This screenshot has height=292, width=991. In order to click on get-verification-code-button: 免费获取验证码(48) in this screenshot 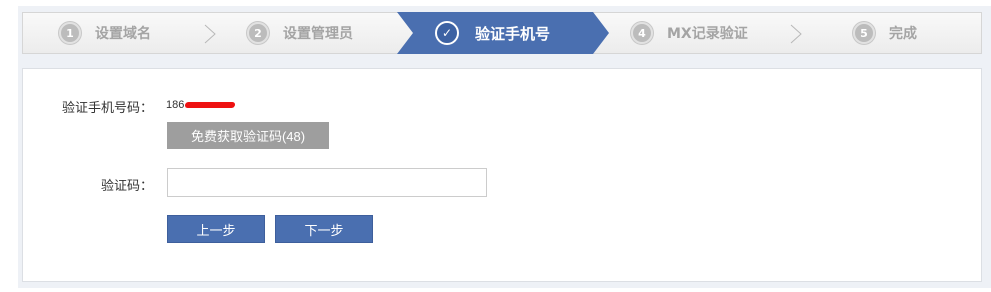, I will do `click(248, 135)`.